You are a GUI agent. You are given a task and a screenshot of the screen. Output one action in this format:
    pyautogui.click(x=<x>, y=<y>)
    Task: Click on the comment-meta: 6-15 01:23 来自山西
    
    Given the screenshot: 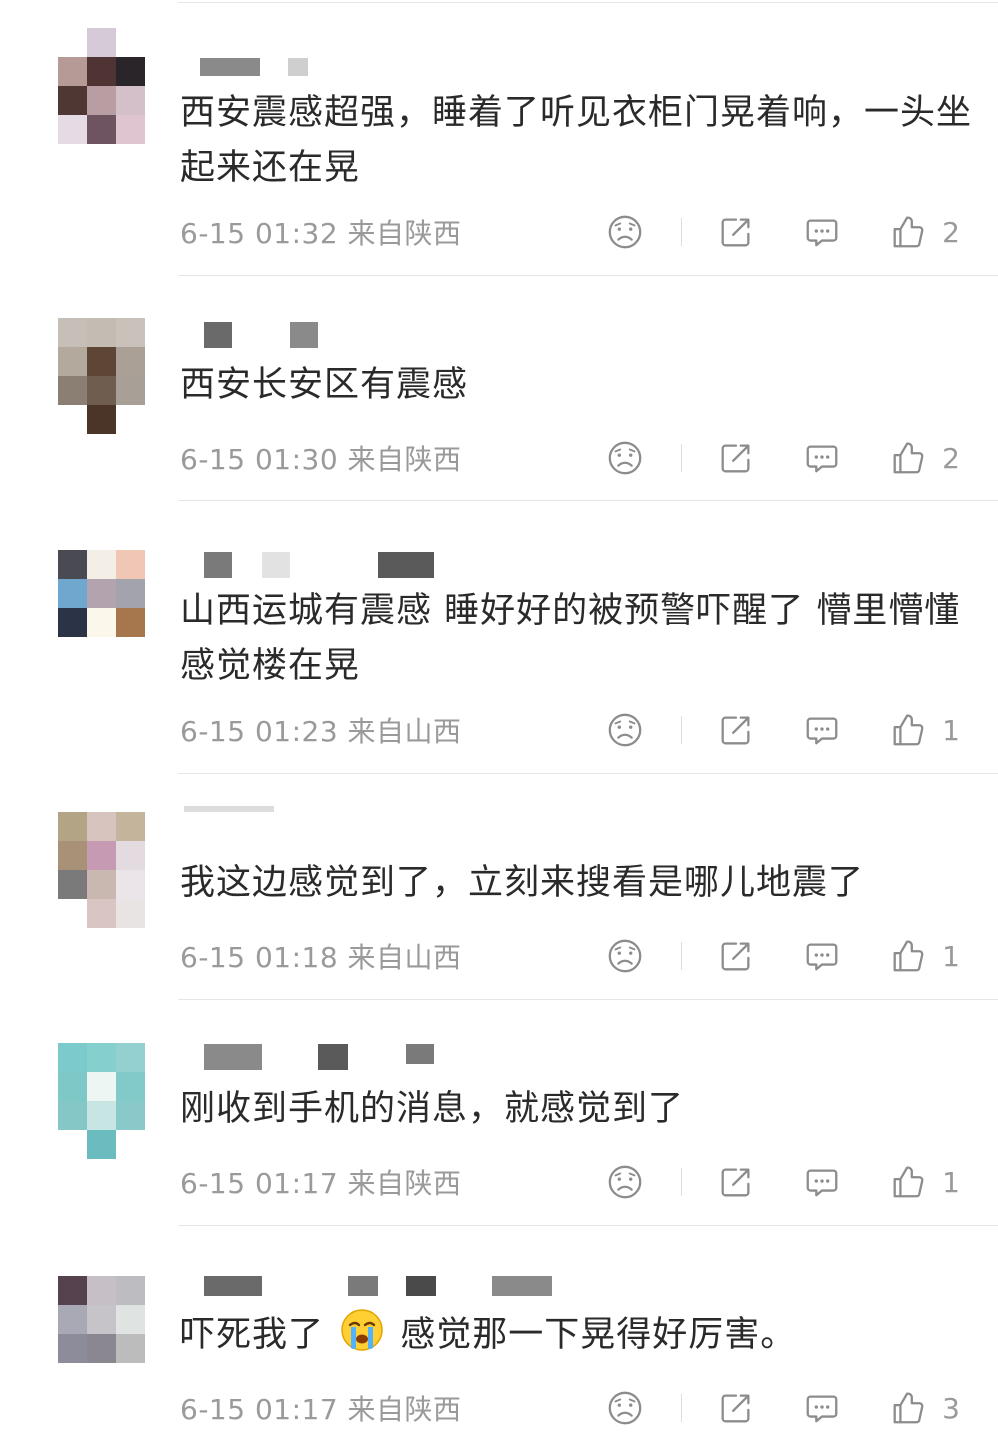 What is the action you would take?
    pyautogui.click(x=321, y=730)
    